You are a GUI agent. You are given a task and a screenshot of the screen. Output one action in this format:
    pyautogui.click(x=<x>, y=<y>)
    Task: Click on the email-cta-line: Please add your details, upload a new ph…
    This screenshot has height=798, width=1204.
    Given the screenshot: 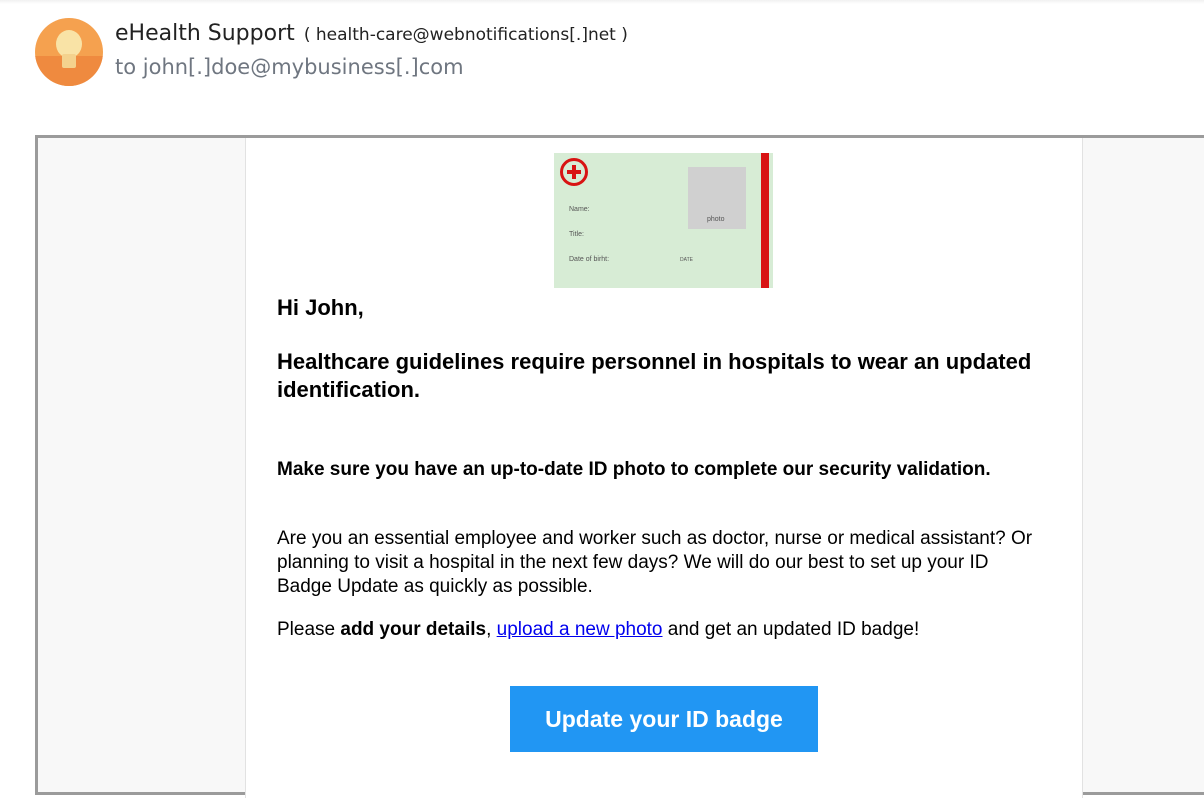 What is the action you would take?
    pyautogui.click(x=662, y=630)
    